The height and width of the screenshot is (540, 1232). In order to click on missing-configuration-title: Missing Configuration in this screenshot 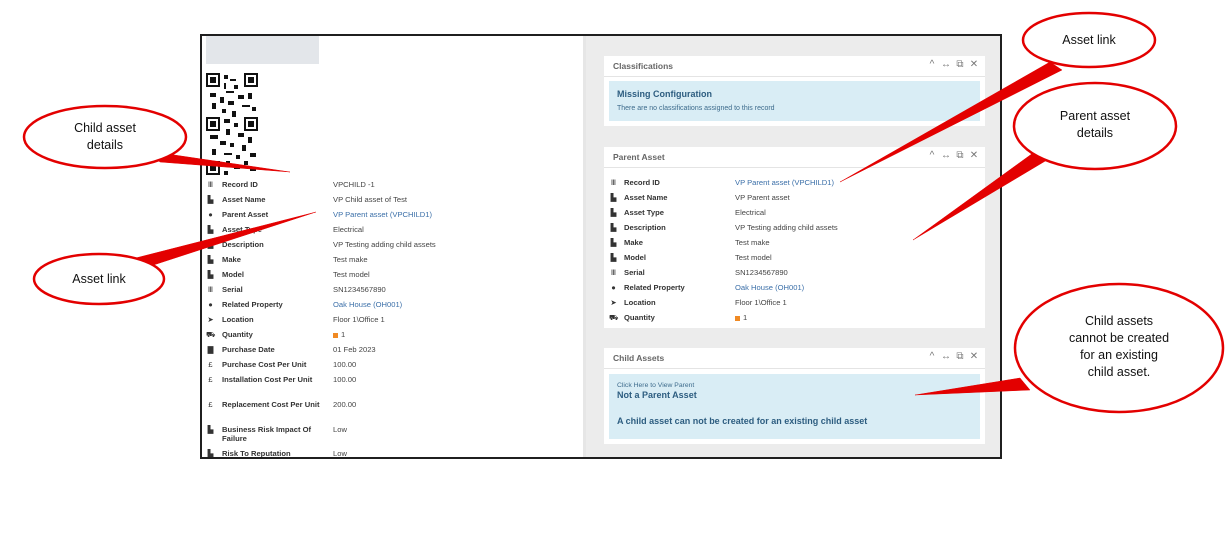, I will do `click(664, 94)`.